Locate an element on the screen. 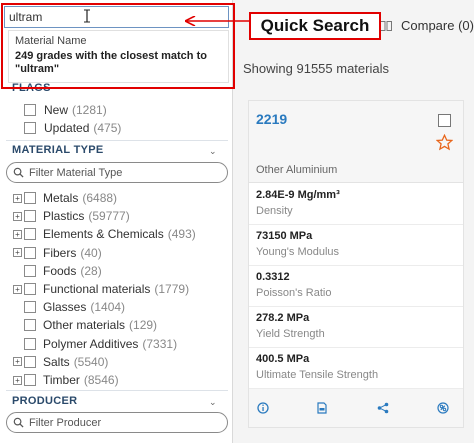 The width and height of the screenshot is (474, 443). material-type-count: (1404) is located at coordinates (108, 307).